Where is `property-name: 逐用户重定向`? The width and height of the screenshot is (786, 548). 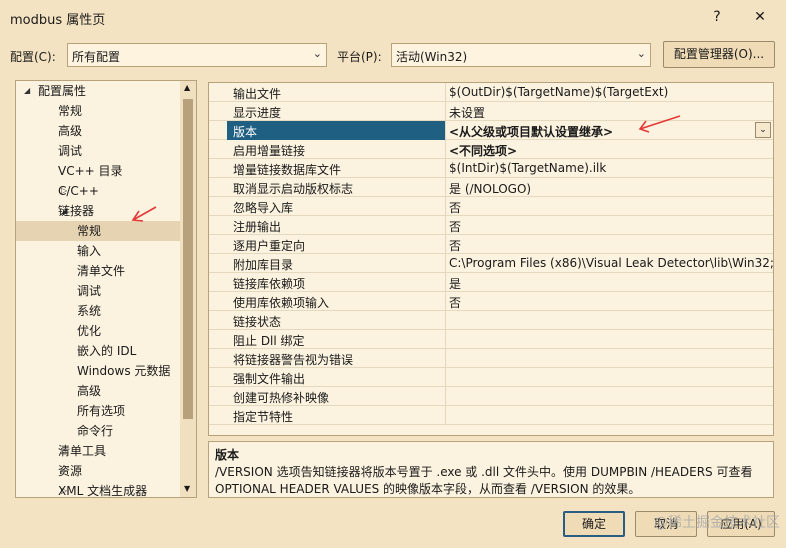 property-name: 逐用户重定向 is located at coordinates (269, 246).